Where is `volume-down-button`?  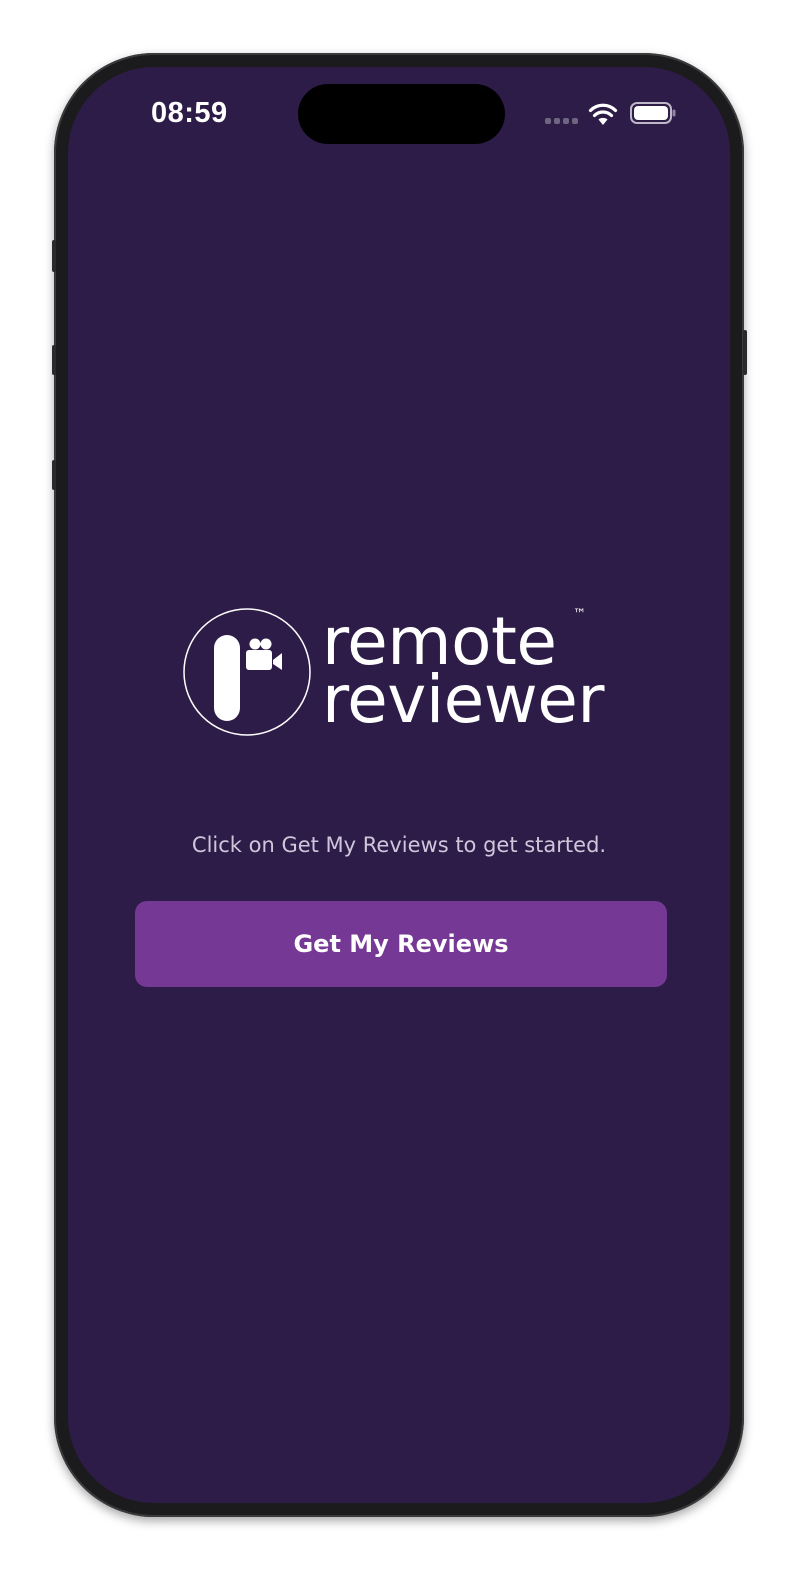 volume-down-button is located at coordinates (54, 475).